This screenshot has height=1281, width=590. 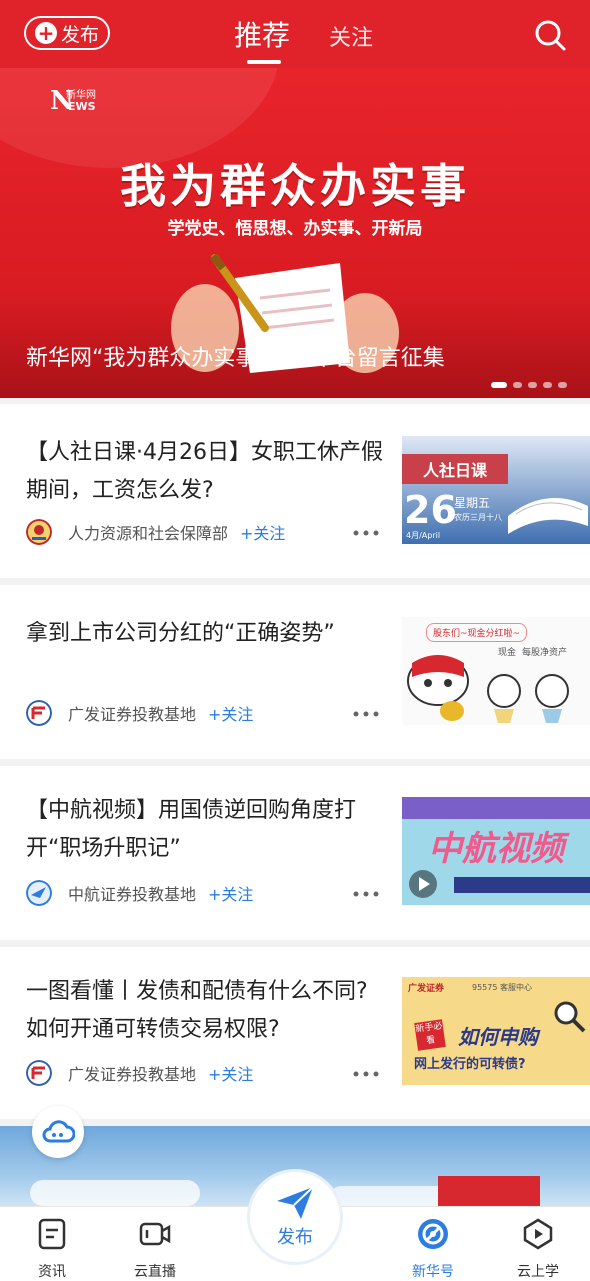 I want to click on article-meta: 人力资源和社会保障部 +关注, so click(x=155, y=532).